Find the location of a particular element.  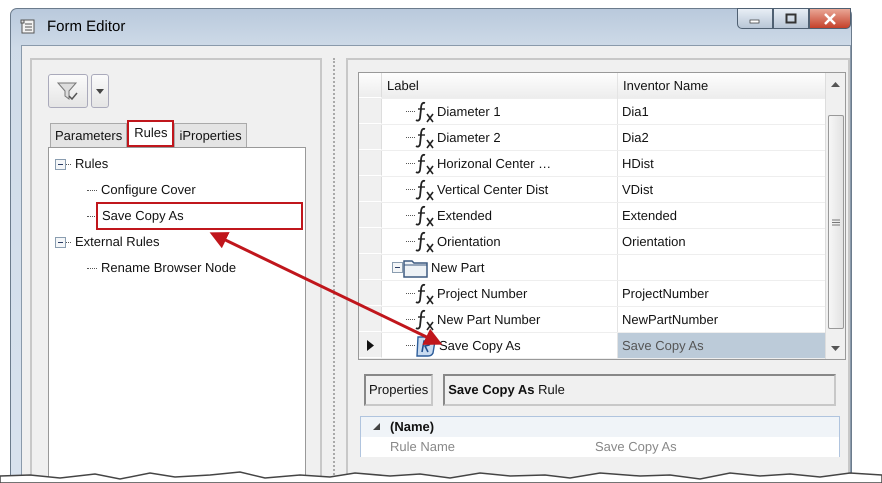

table-cell: HDist is located at coordinates (721, 163).